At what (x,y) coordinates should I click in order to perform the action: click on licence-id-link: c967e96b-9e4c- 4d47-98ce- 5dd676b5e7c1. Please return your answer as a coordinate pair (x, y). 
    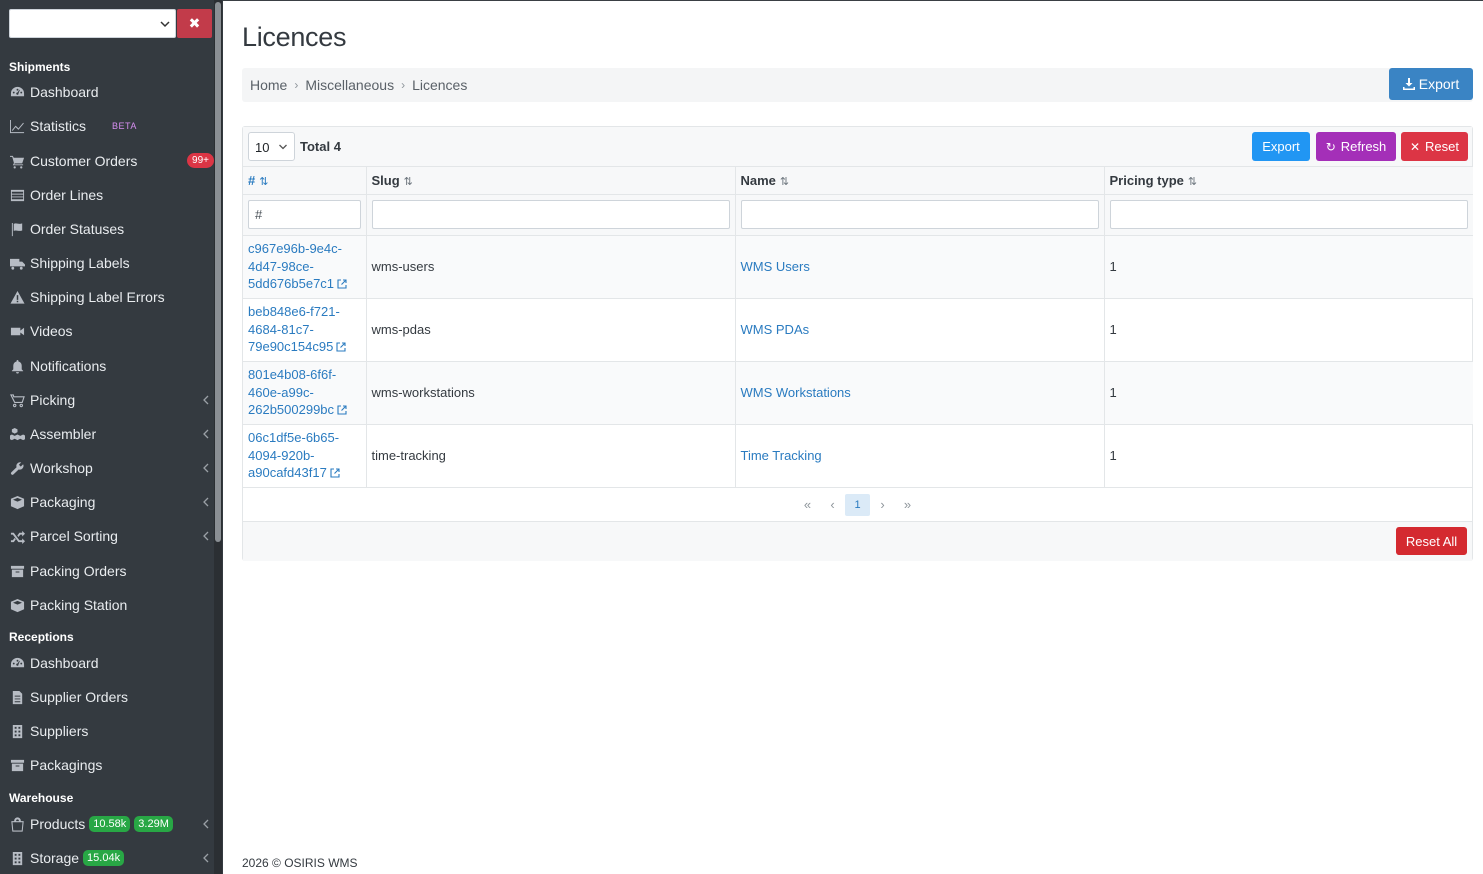
    Looking at the image, I should click on (297, 266).